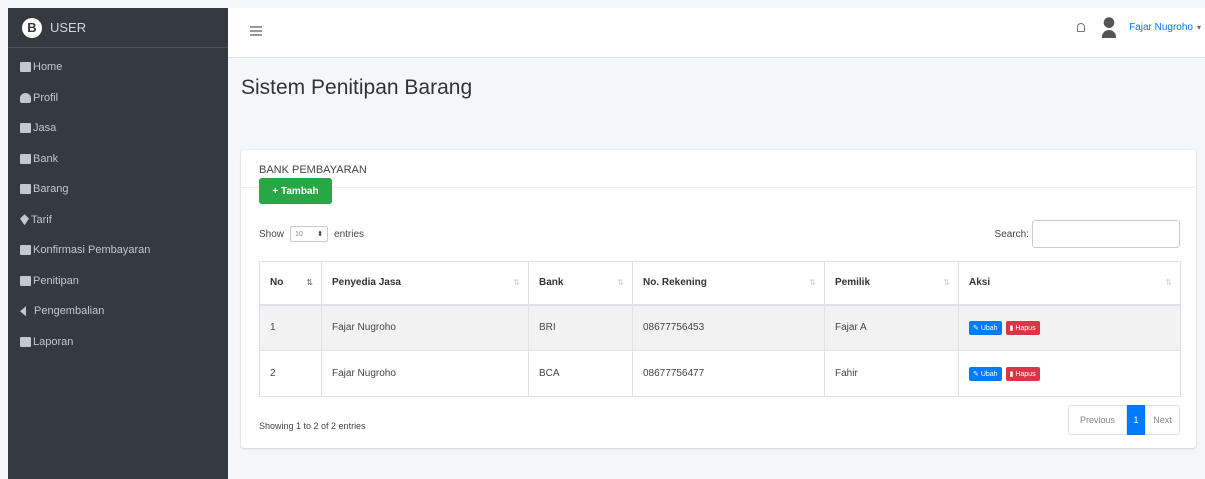  Describe the element at coordinates (1162, 420) in the screenshot. I see `next-button: Next` at that location.